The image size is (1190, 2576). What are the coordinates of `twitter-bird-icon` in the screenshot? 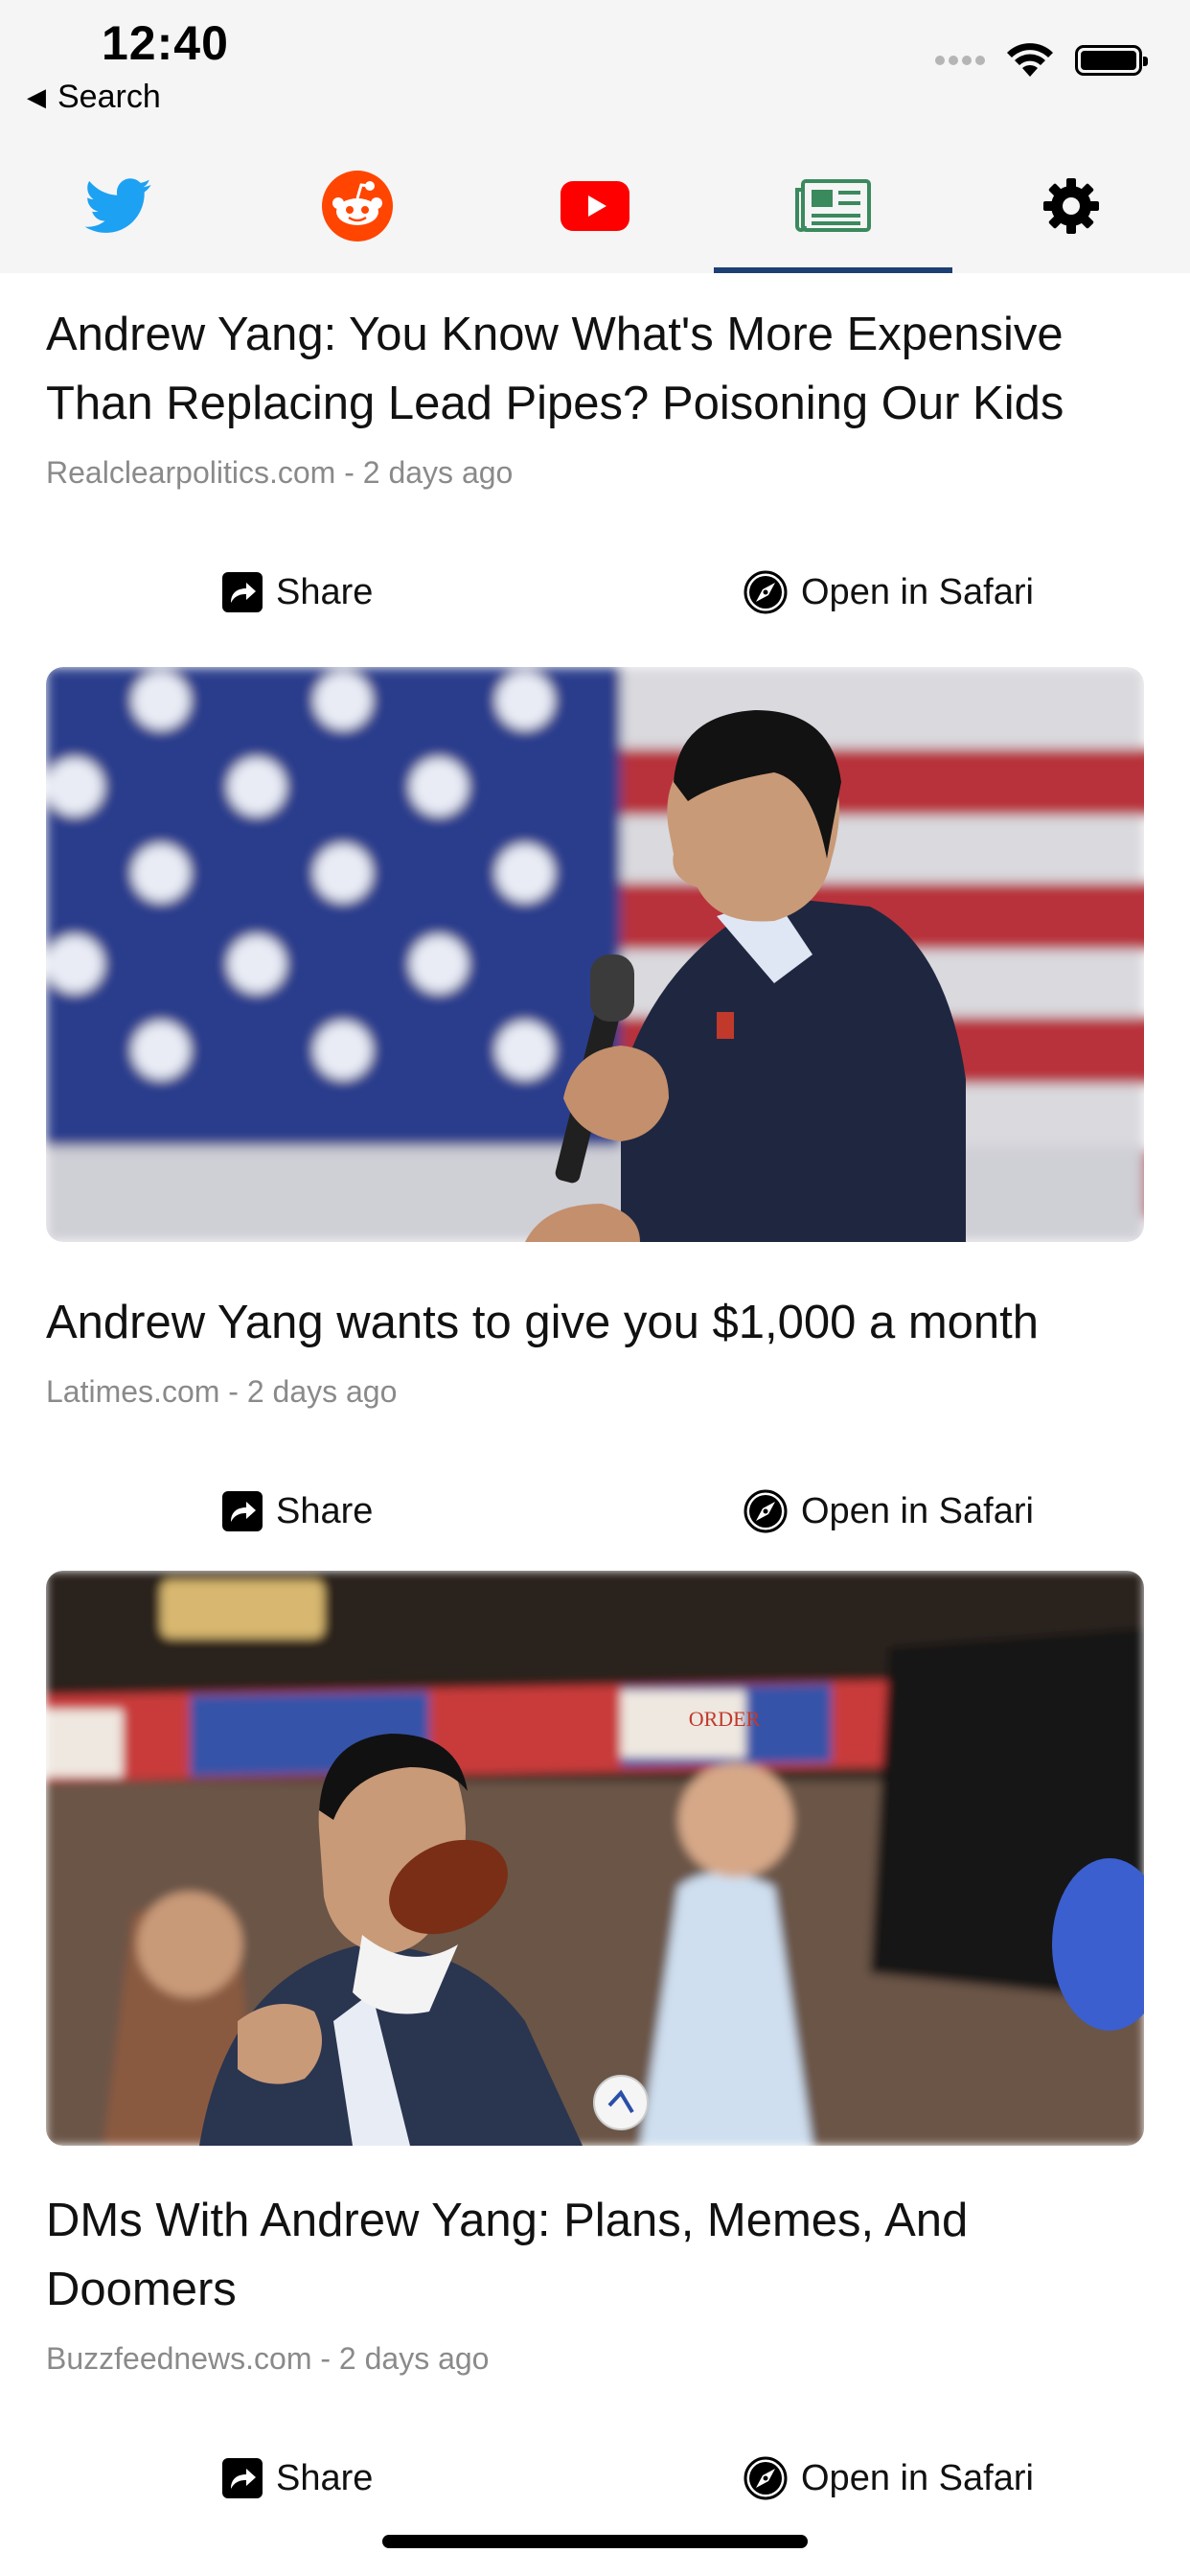 It's located at (118, 205).